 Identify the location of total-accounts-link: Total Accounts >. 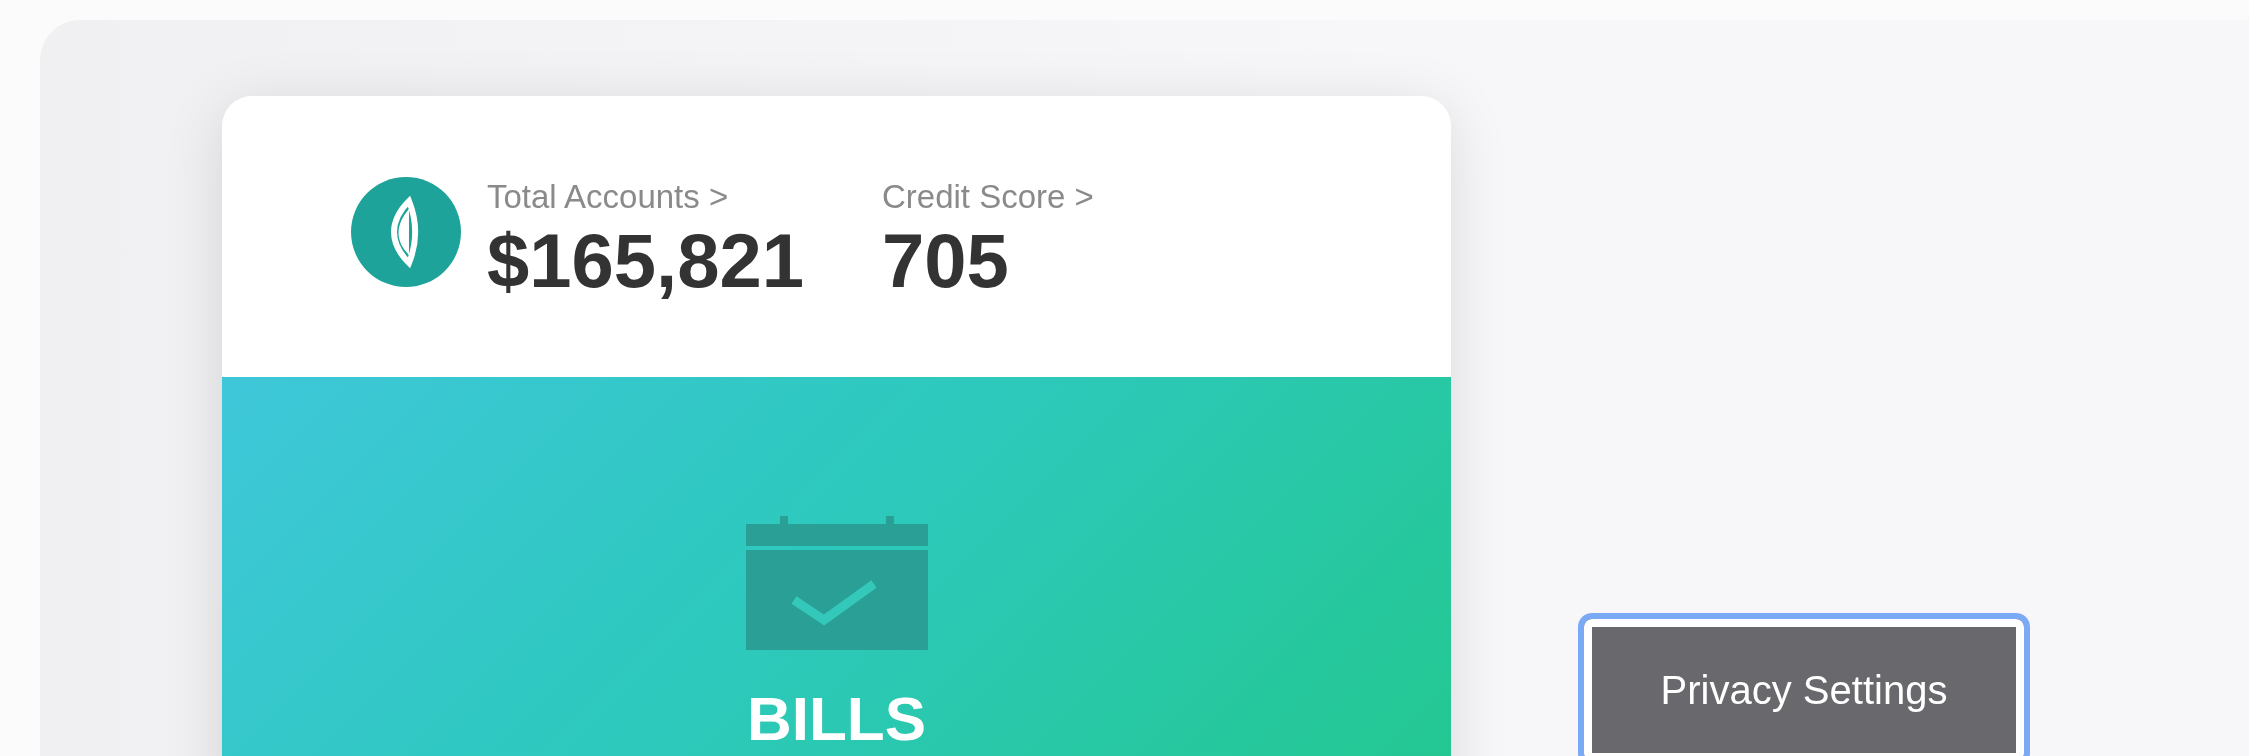
(684, 196).